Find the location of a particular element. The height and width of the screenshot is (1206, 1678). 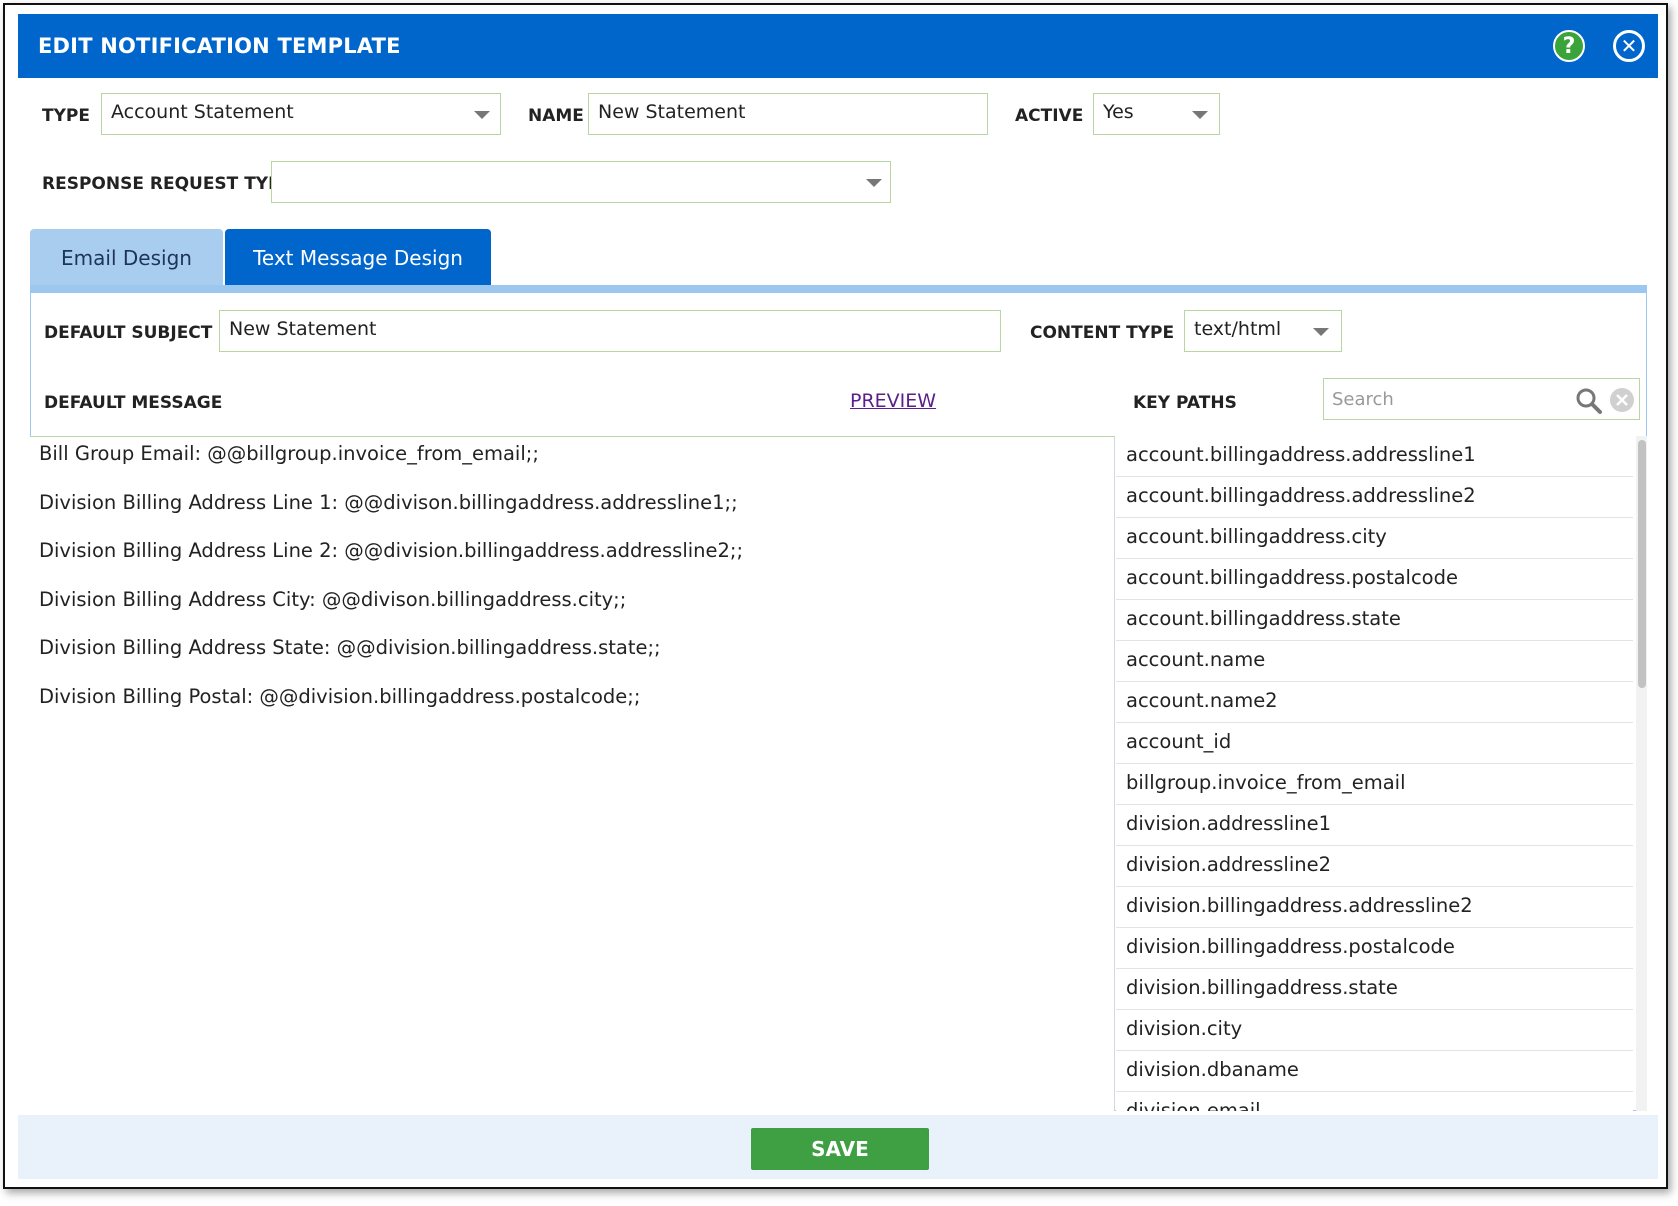

default-message-label: DEFAULT MESSAGE is located at coordinates (133, 403).